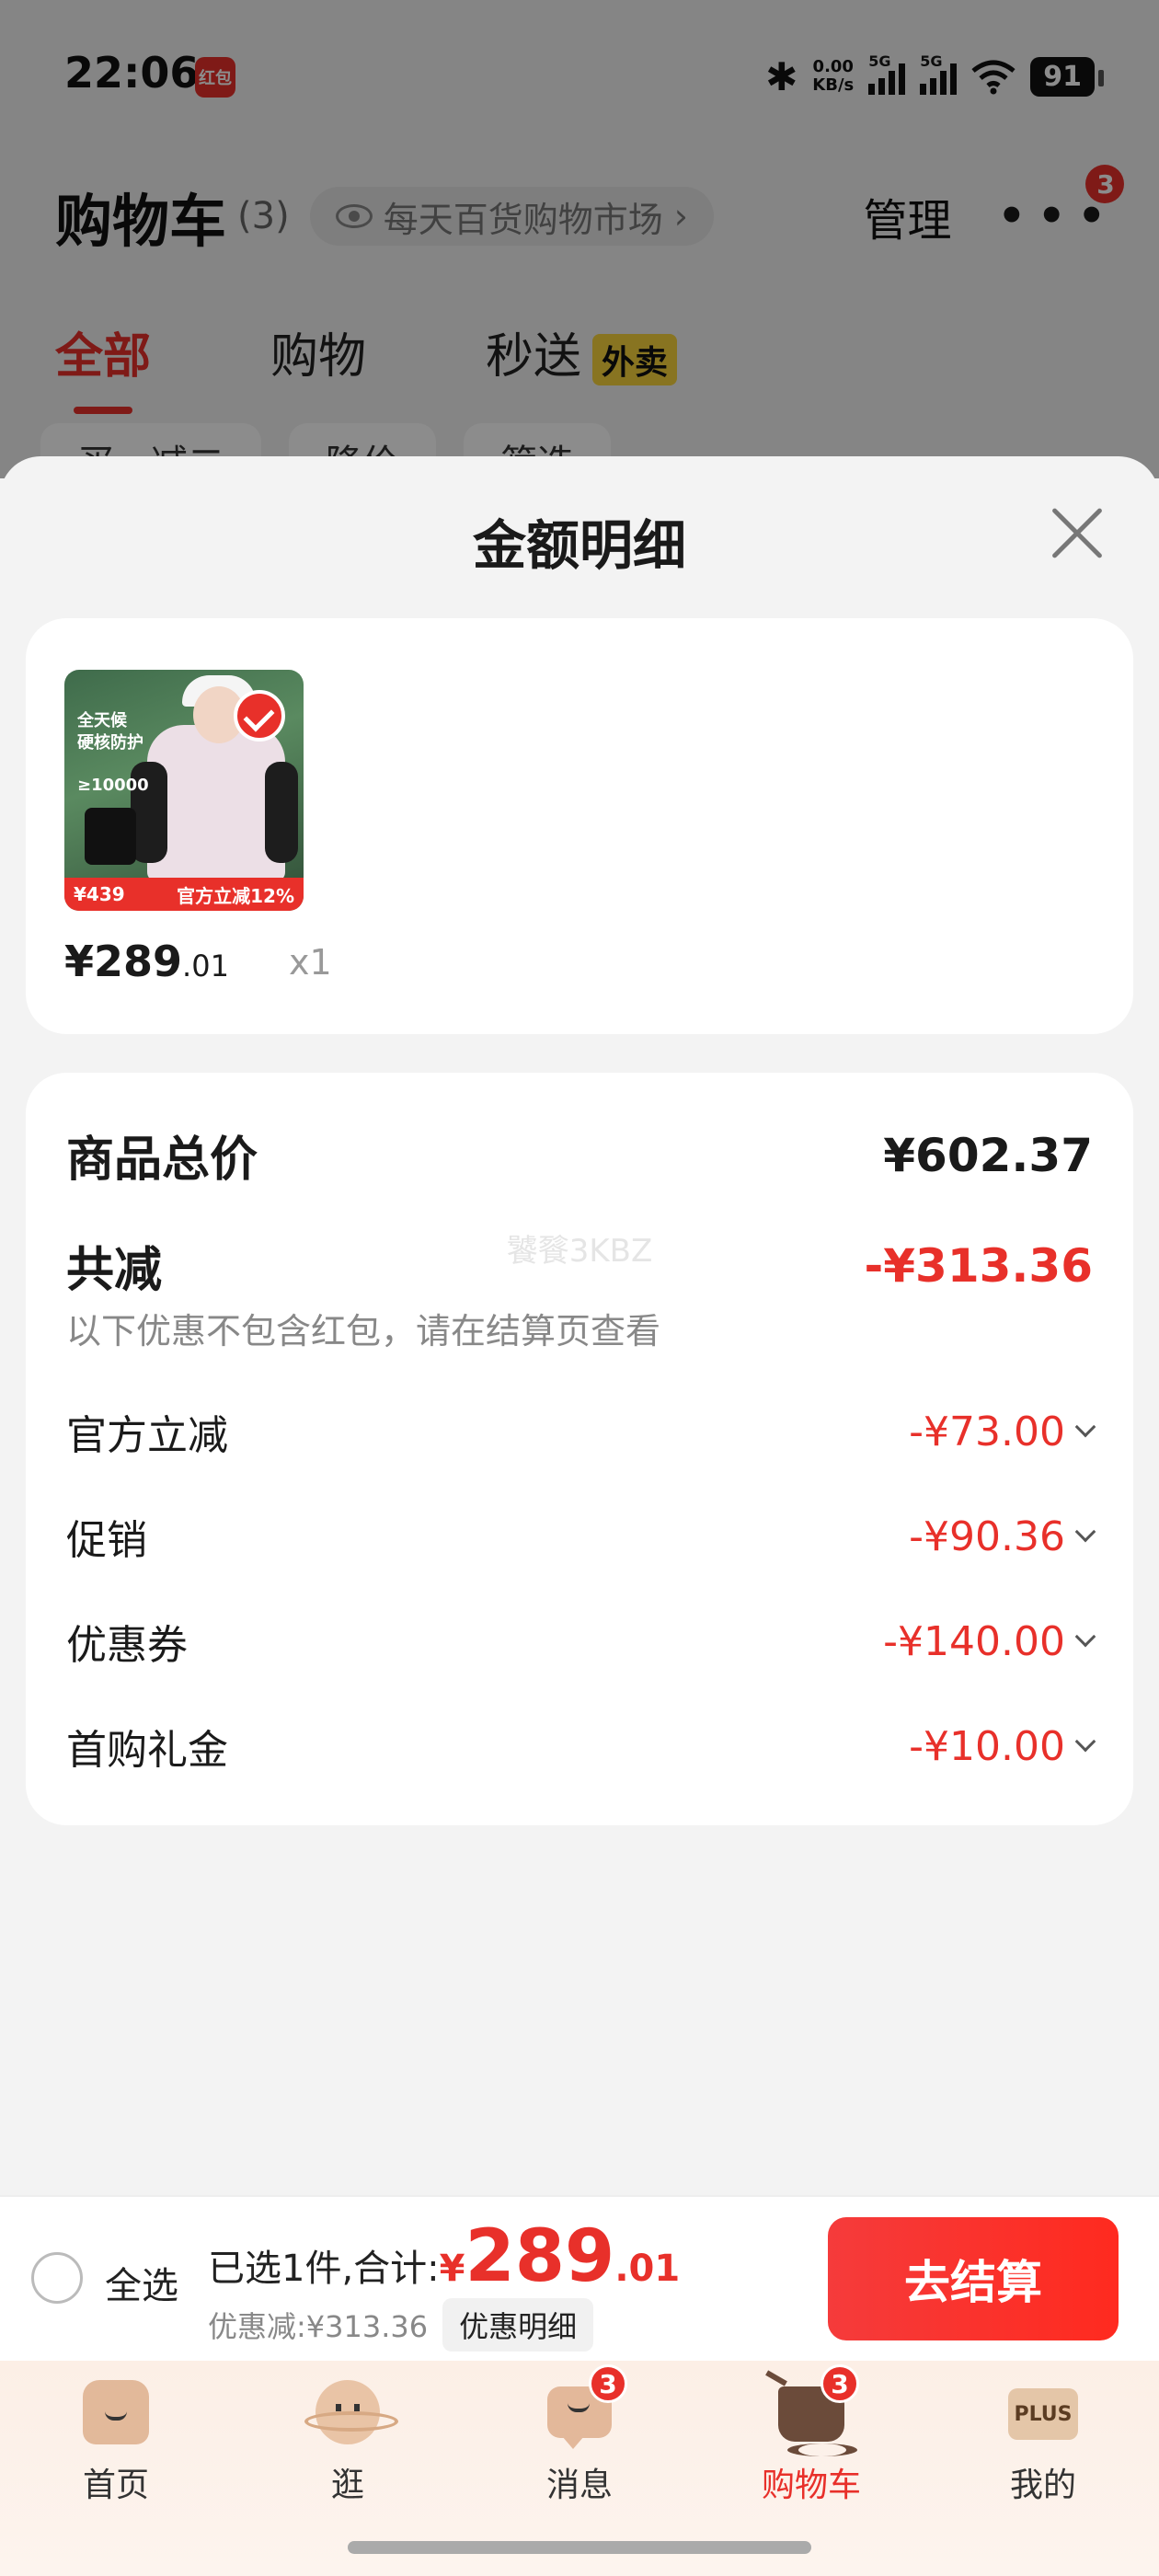 The image size is (1159, 2576). I want to click on tab-mine: PLUS 我的, so click(1043, 2468).